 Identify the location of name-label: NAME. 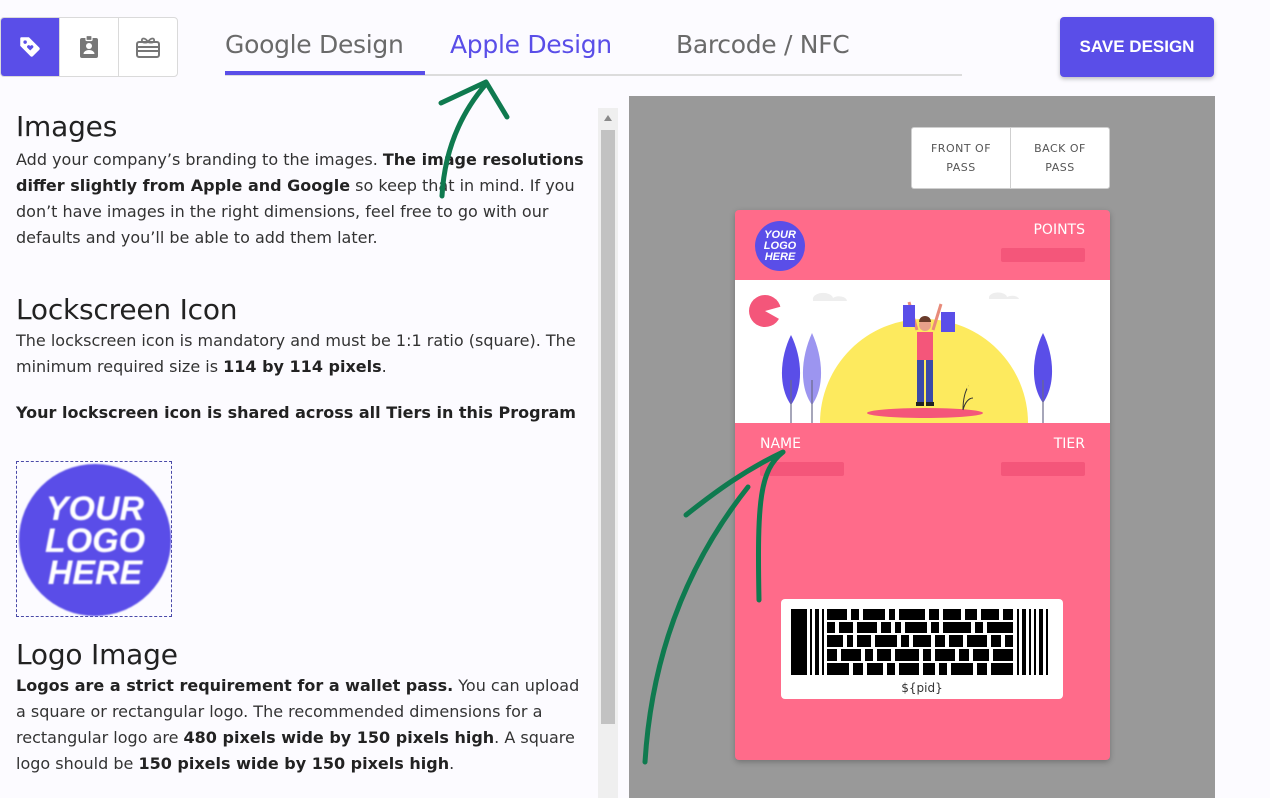
(780, 444).